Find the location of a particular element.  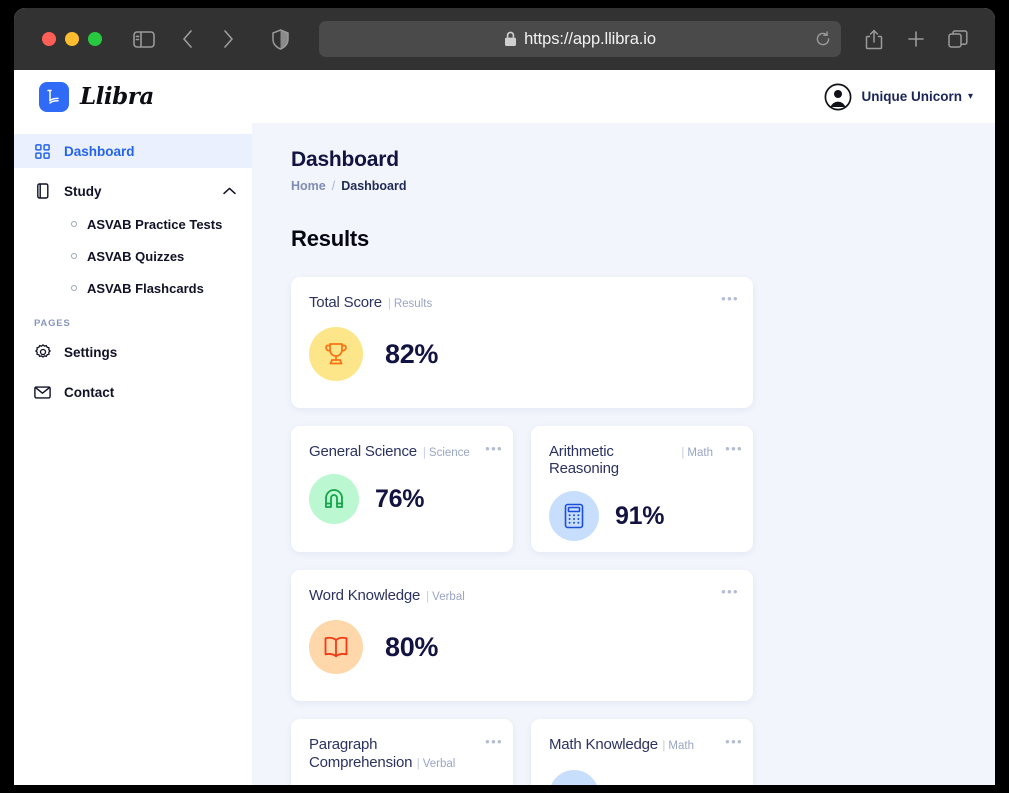

window-controls is located at coordinates (72, 39).